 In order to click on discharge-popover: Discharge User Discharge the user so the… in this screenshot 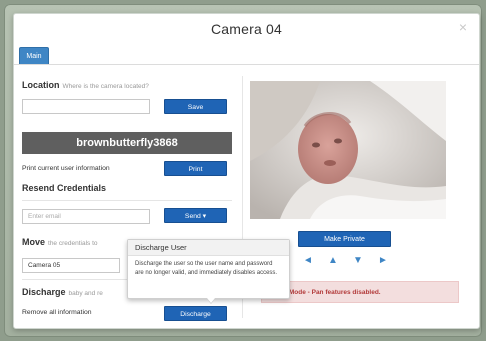, I will do `click(208, 271)`.